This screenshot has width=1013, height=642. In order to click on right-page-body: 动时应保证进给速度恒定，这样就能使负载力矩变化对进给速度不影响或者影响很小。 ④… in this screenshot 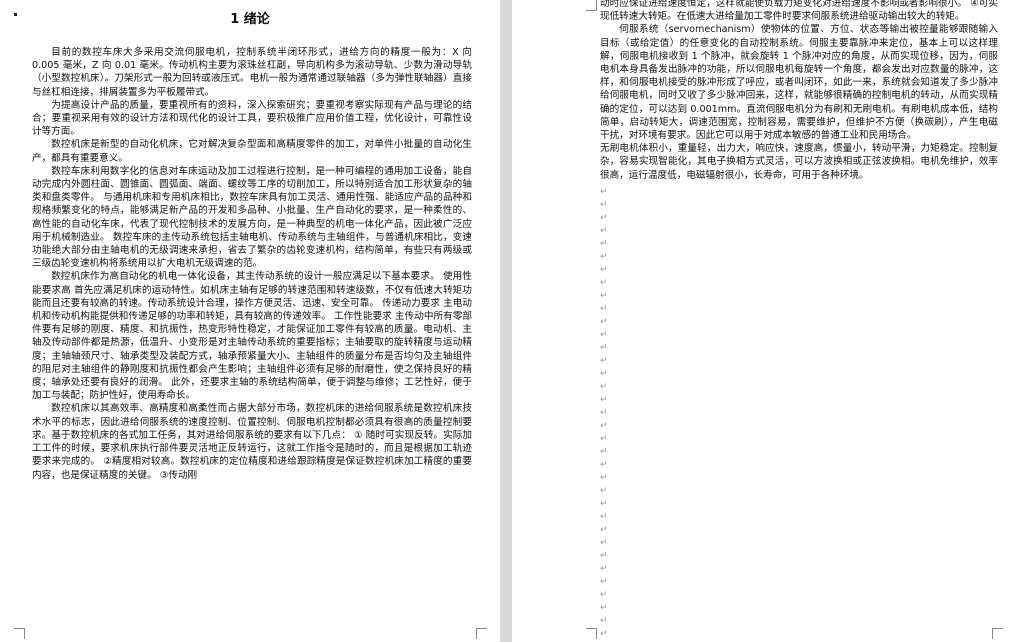, I will do `click(799, 91)`.